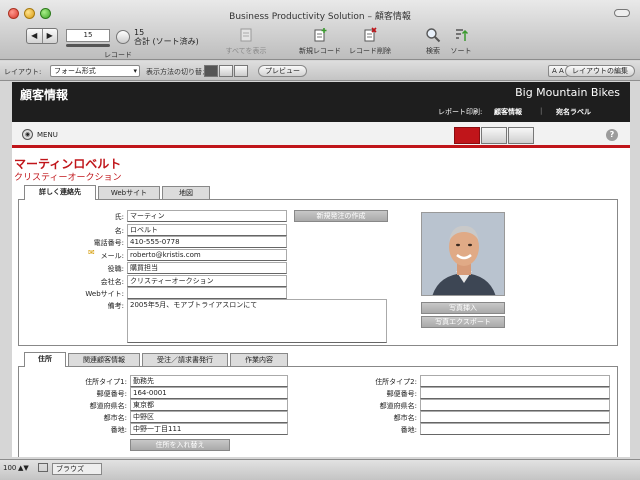  I want to click on help-icon: ?, so click(612, 135).